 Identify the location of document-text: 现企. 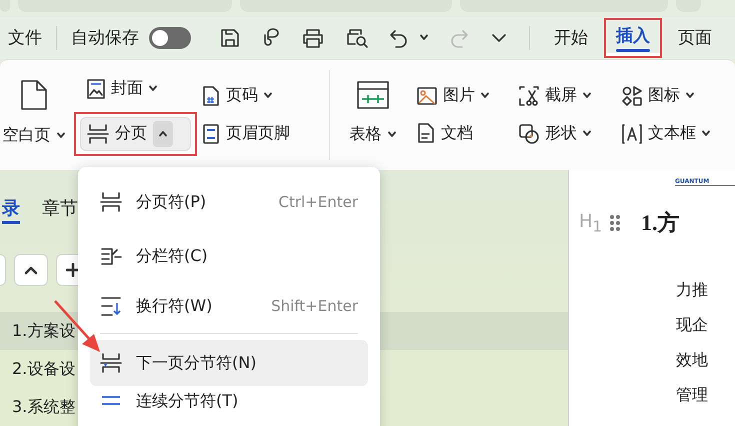
(692, 326).